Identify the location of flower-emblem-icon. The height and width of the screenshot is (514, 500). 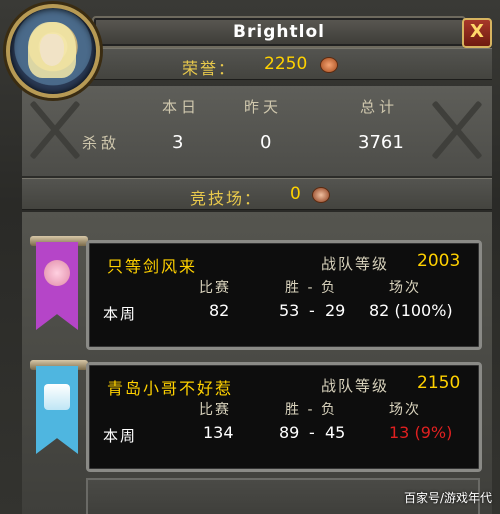
(57, 273).